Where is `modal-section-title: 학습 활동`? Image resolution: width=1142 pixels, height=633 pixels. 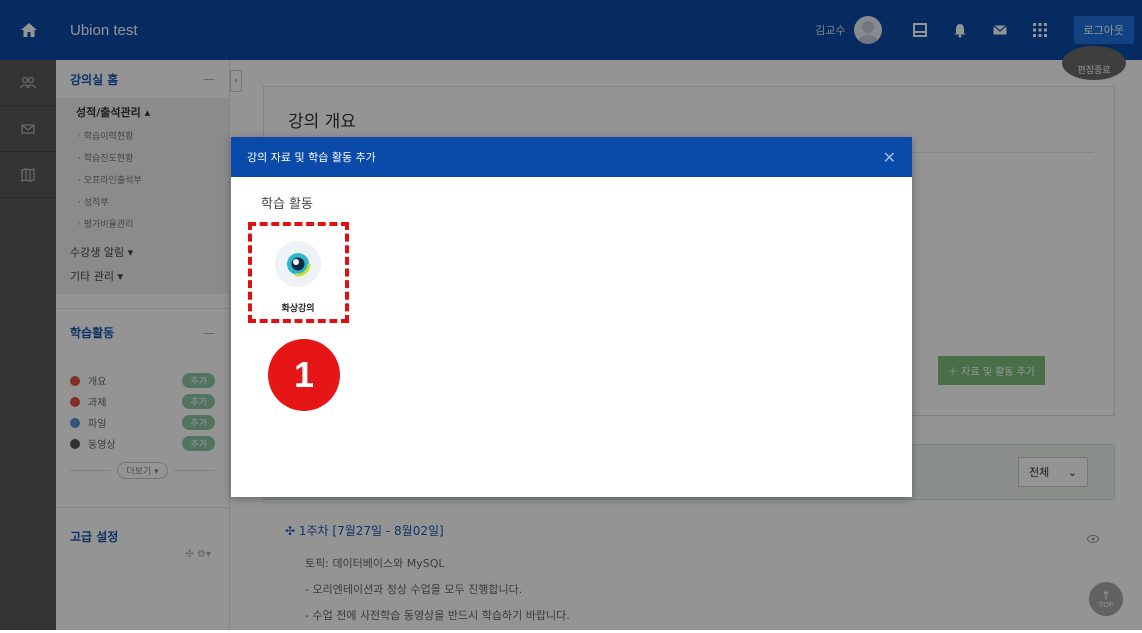
modal-section-title: 학습 활동 is located at coordinates (287, 204).